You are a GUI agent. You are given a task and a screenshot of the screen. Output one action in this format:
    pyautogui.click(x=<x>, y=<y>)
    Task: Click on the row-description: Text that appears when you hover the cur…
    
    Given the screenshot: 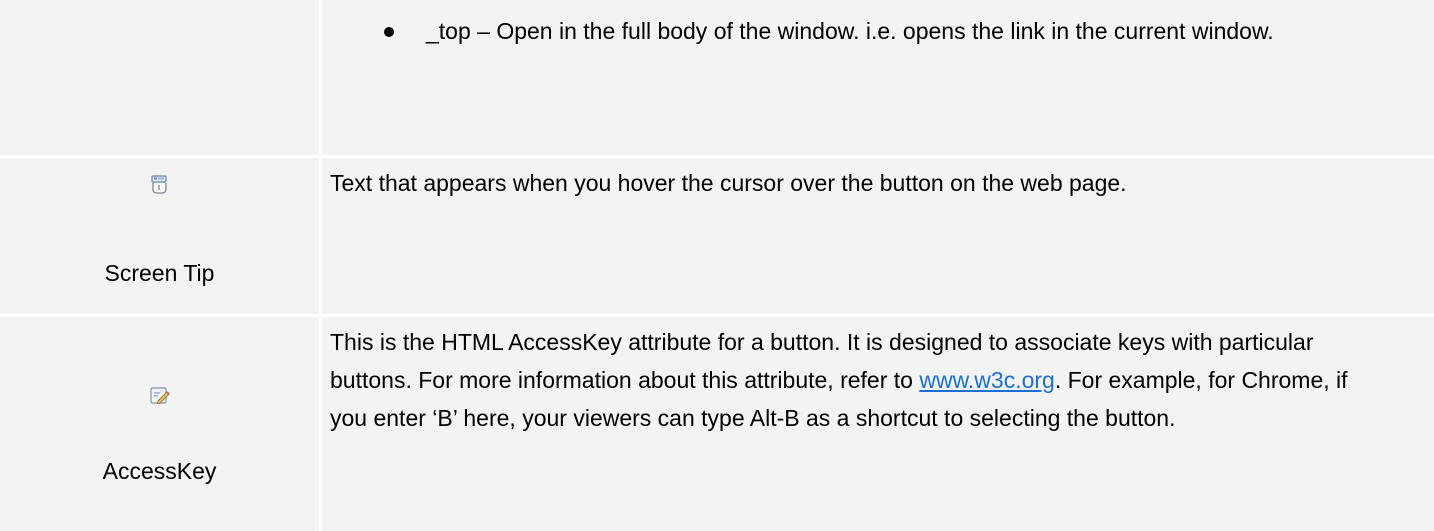 What is the action you would take?
    pyautogui.click(x=728, y=183)
    